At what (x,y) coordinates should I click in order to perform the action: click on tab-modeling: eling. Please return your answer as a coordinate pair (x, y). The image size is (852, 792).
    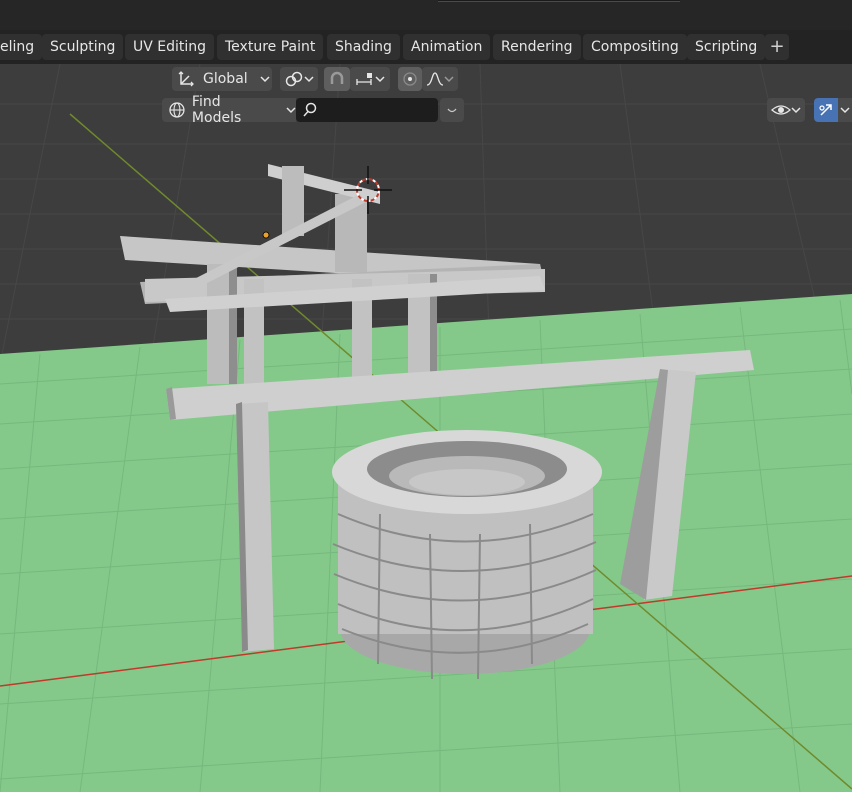
    Looking at the image, I should click on (21, 47).